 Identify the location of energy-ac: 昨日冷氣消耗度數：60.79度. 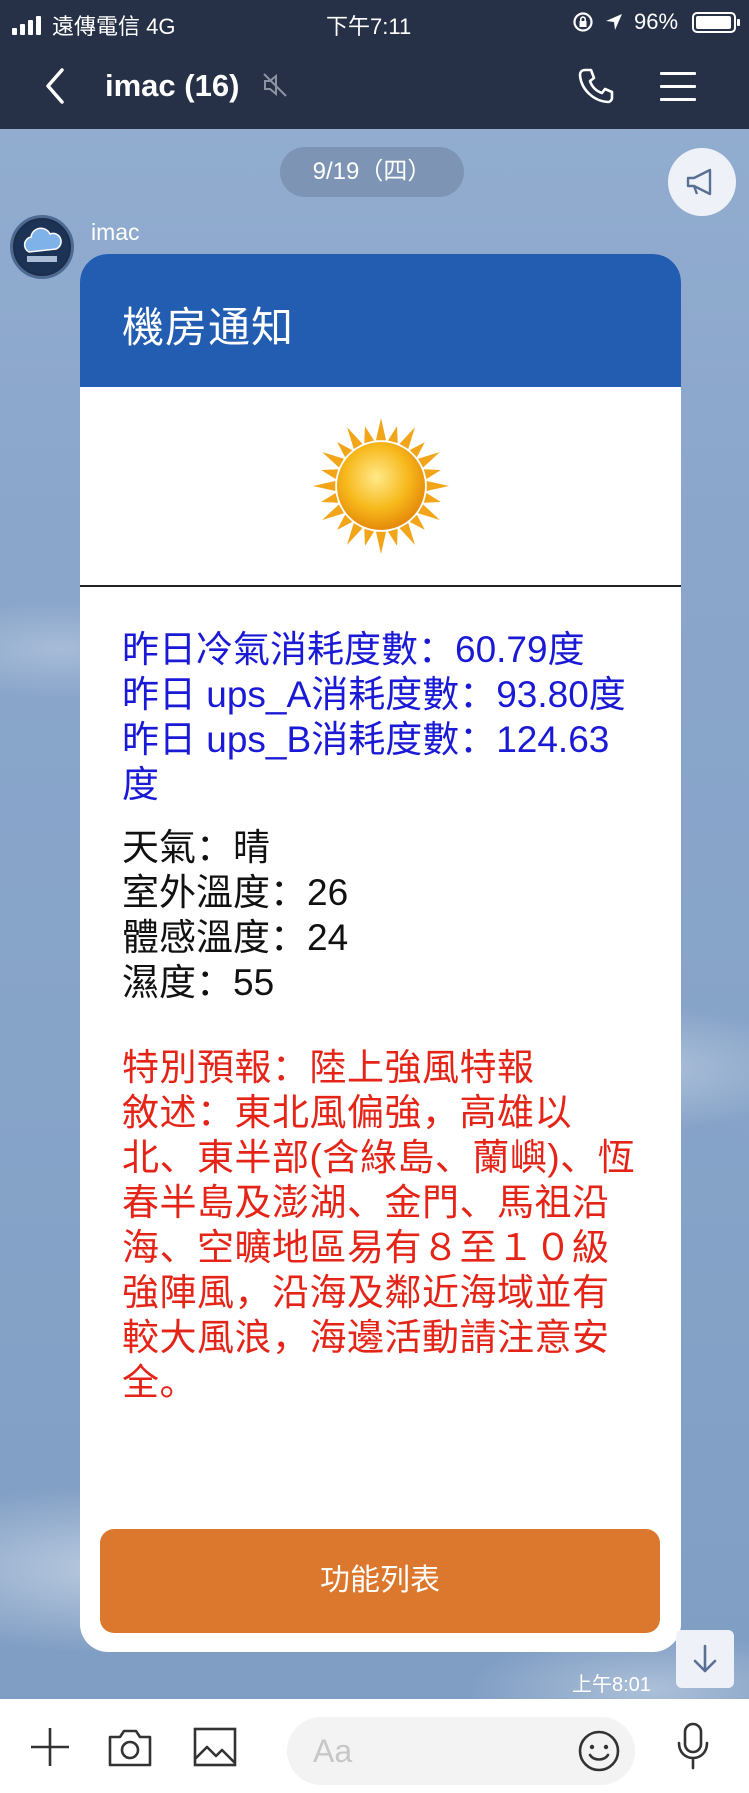
(353, 649).